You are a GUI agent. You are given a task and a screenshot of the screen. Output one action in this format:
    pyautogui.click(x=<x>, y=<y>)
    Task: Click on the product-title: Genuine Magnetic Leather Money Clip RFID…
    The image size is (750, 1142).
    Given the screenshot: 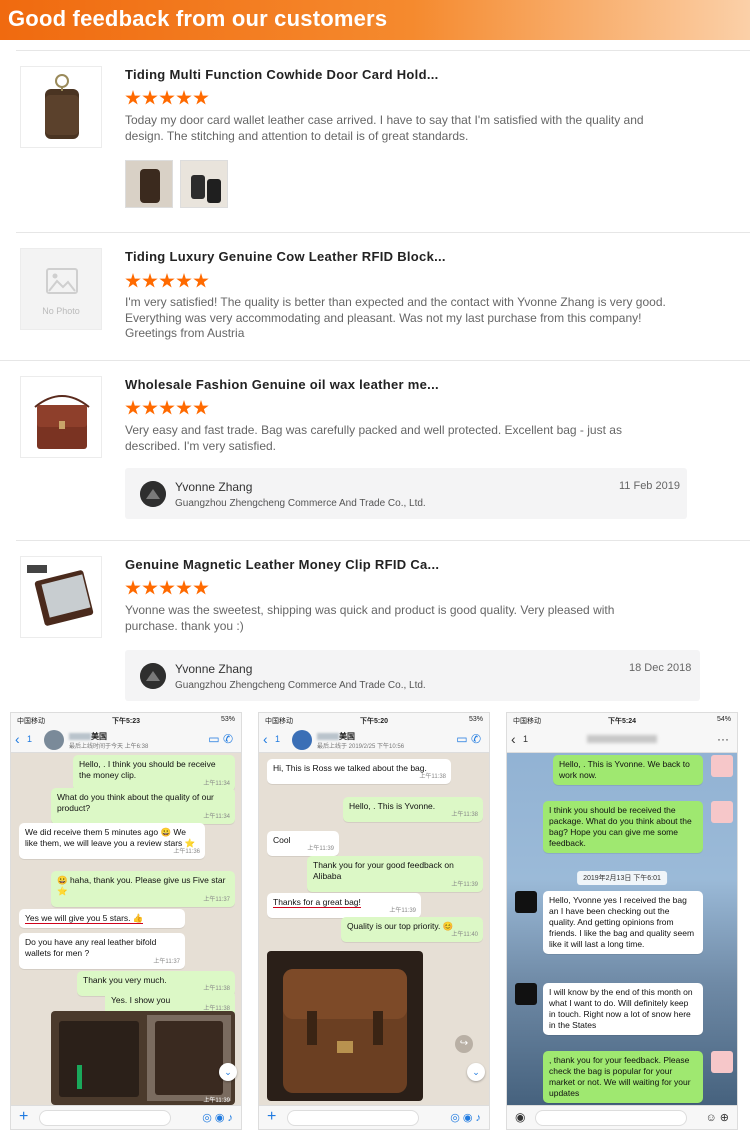 What is the action you would take?
    pyautogui.click(x=282, y=564)
    